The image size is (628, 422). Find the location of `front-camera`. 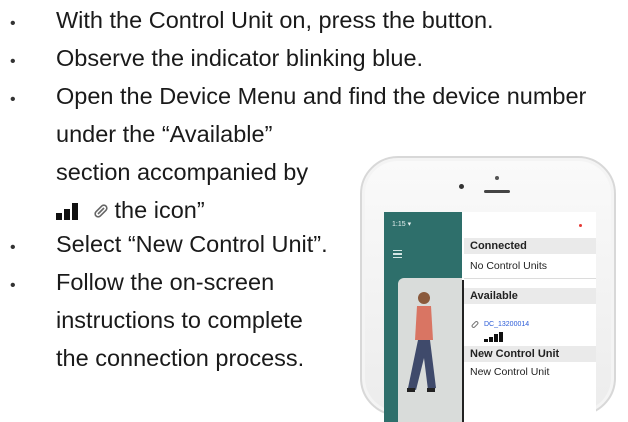

front-camera is located at coordinates (461, 186).